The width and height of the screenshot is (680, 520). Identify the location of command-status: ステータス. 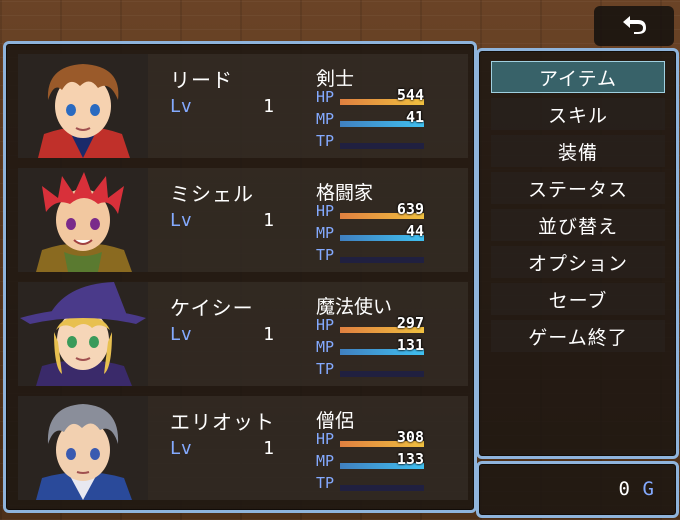
(578, 188).